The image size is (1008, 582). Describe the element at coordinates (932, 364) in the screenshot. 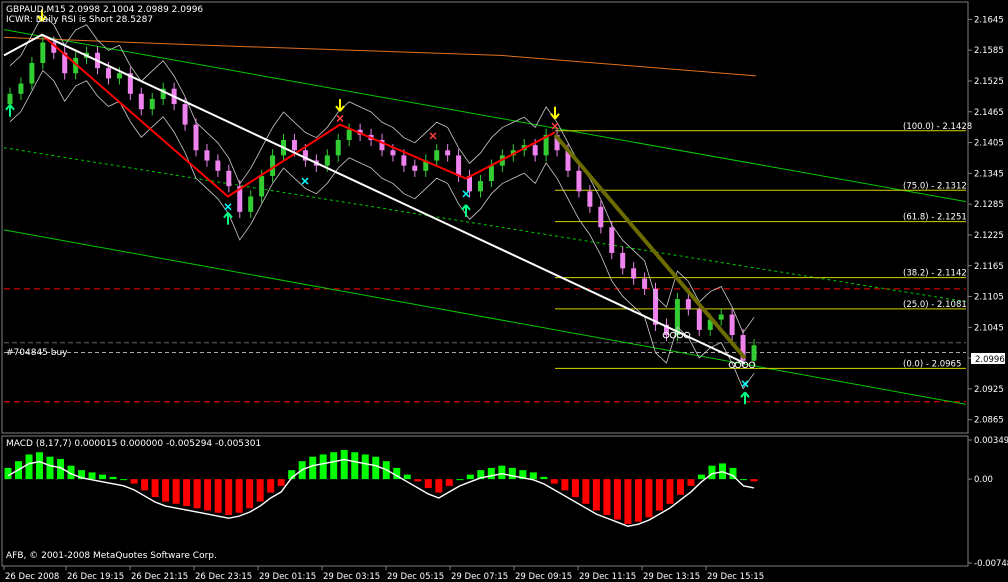

I see `fib-level-label: (0.0) - 2.0965` at that location.